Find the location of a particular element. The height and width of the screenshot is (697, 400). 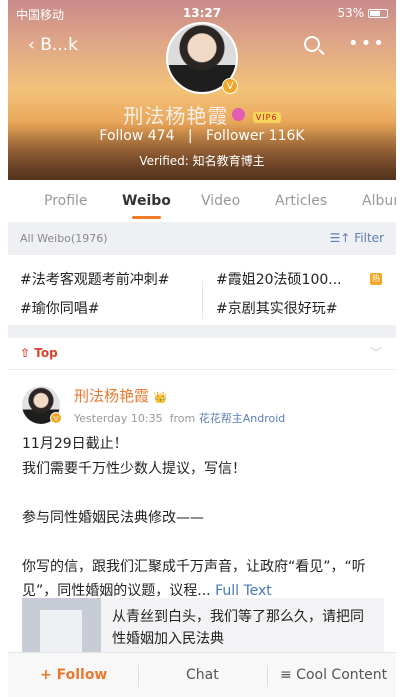

filter-bar: All Weibo(1976) ☰↑ Filter is located at coordinates (202, 238).